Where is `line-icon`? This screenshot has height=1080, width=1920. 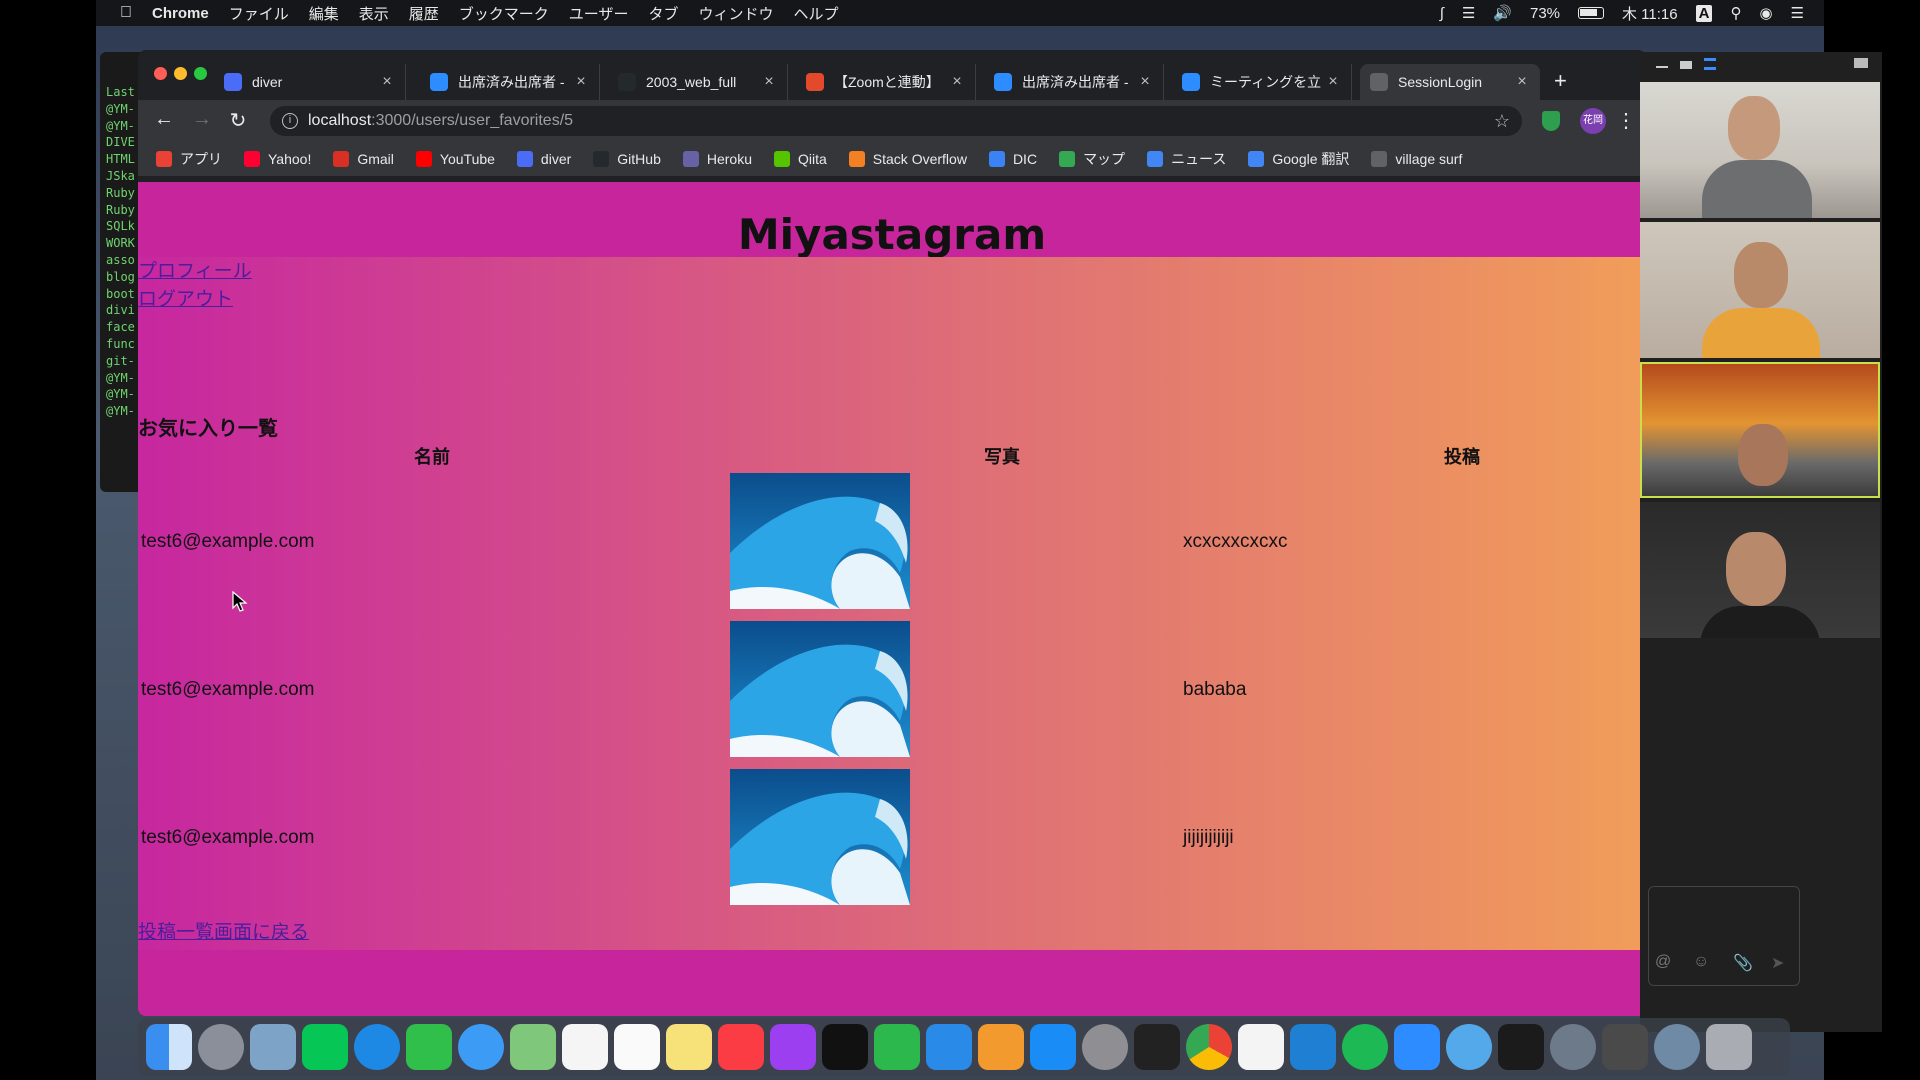 line-icon is located at coordinates (325, 1047).